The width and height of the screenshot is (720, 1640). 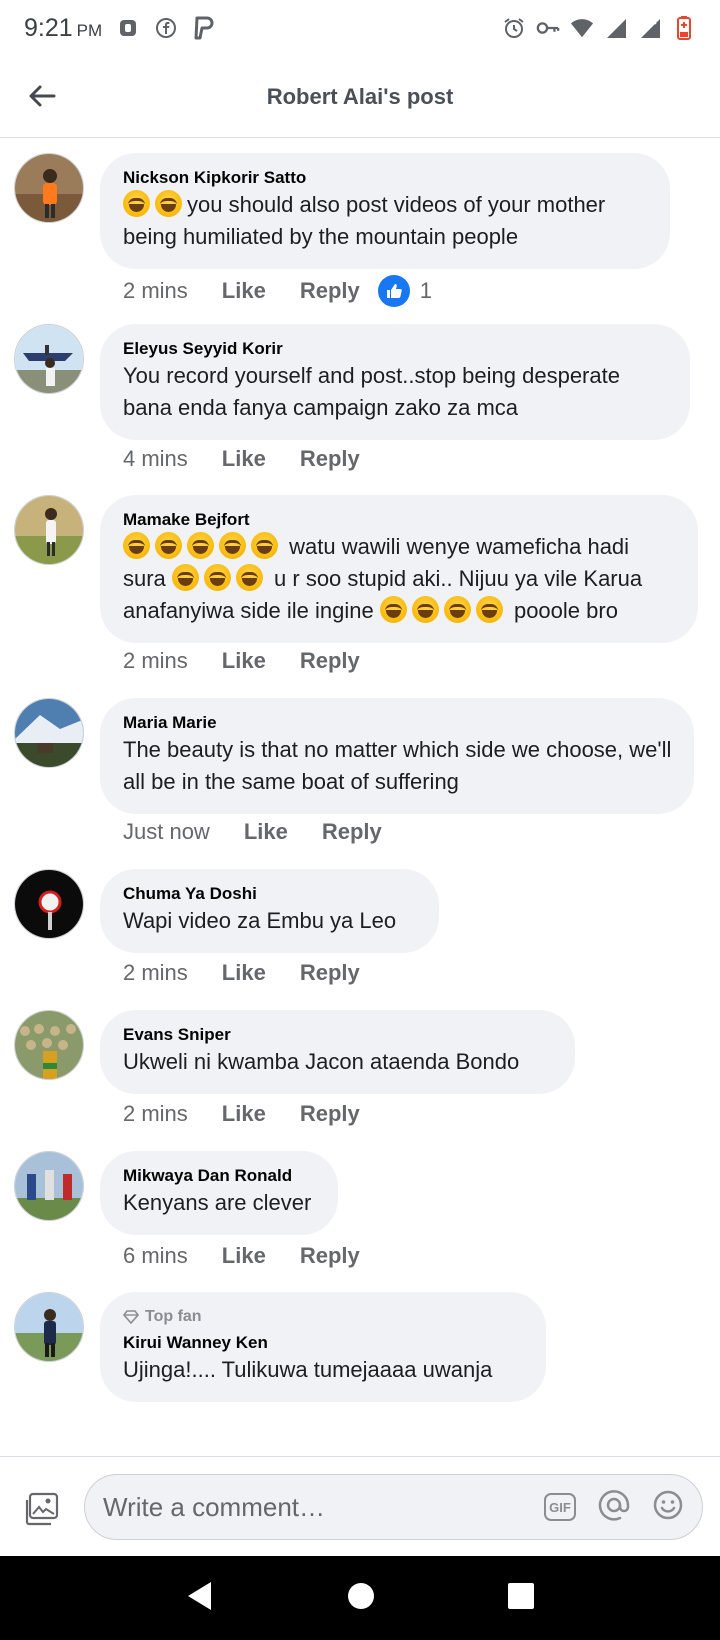 I want to click on comment-bubble: Chuma Ya Doshi Wapi video za Embu ya Leo, so click(x=269, y=911).